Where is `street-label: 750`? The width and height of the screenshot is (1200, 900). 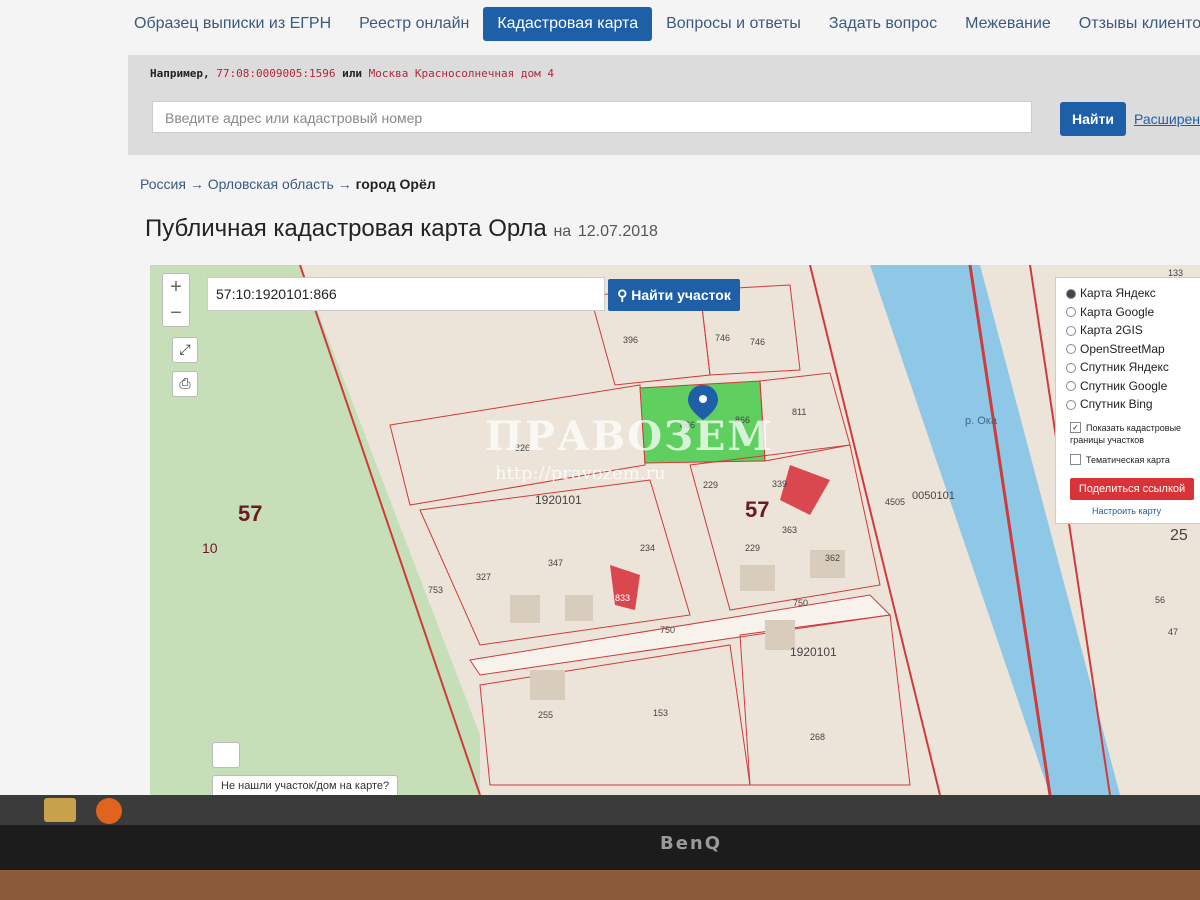
street-label: 750 is located at coordinates (668, 630).